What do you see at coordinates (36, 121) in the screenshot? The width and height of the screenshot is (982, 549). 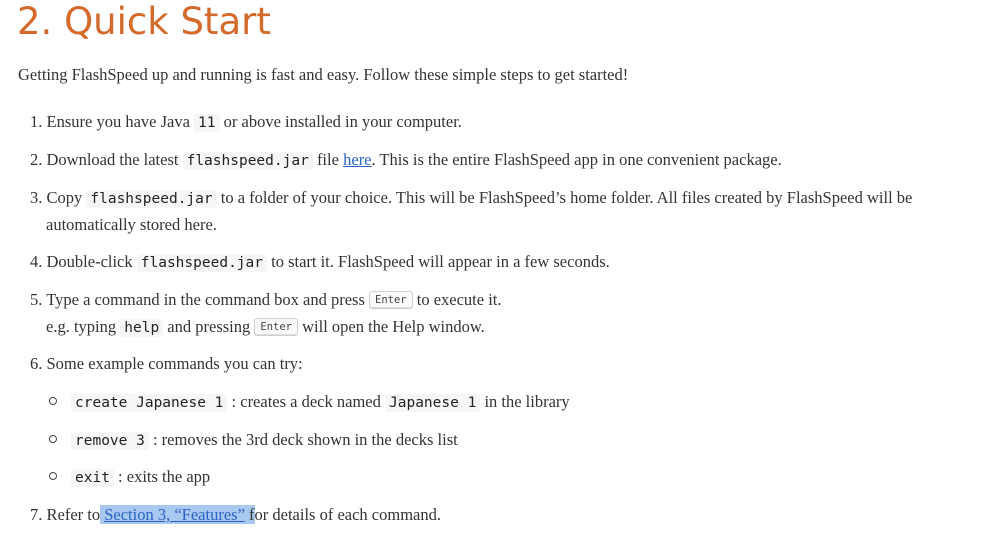 I see `step-number: 1.` at bounding box center [36, 121].